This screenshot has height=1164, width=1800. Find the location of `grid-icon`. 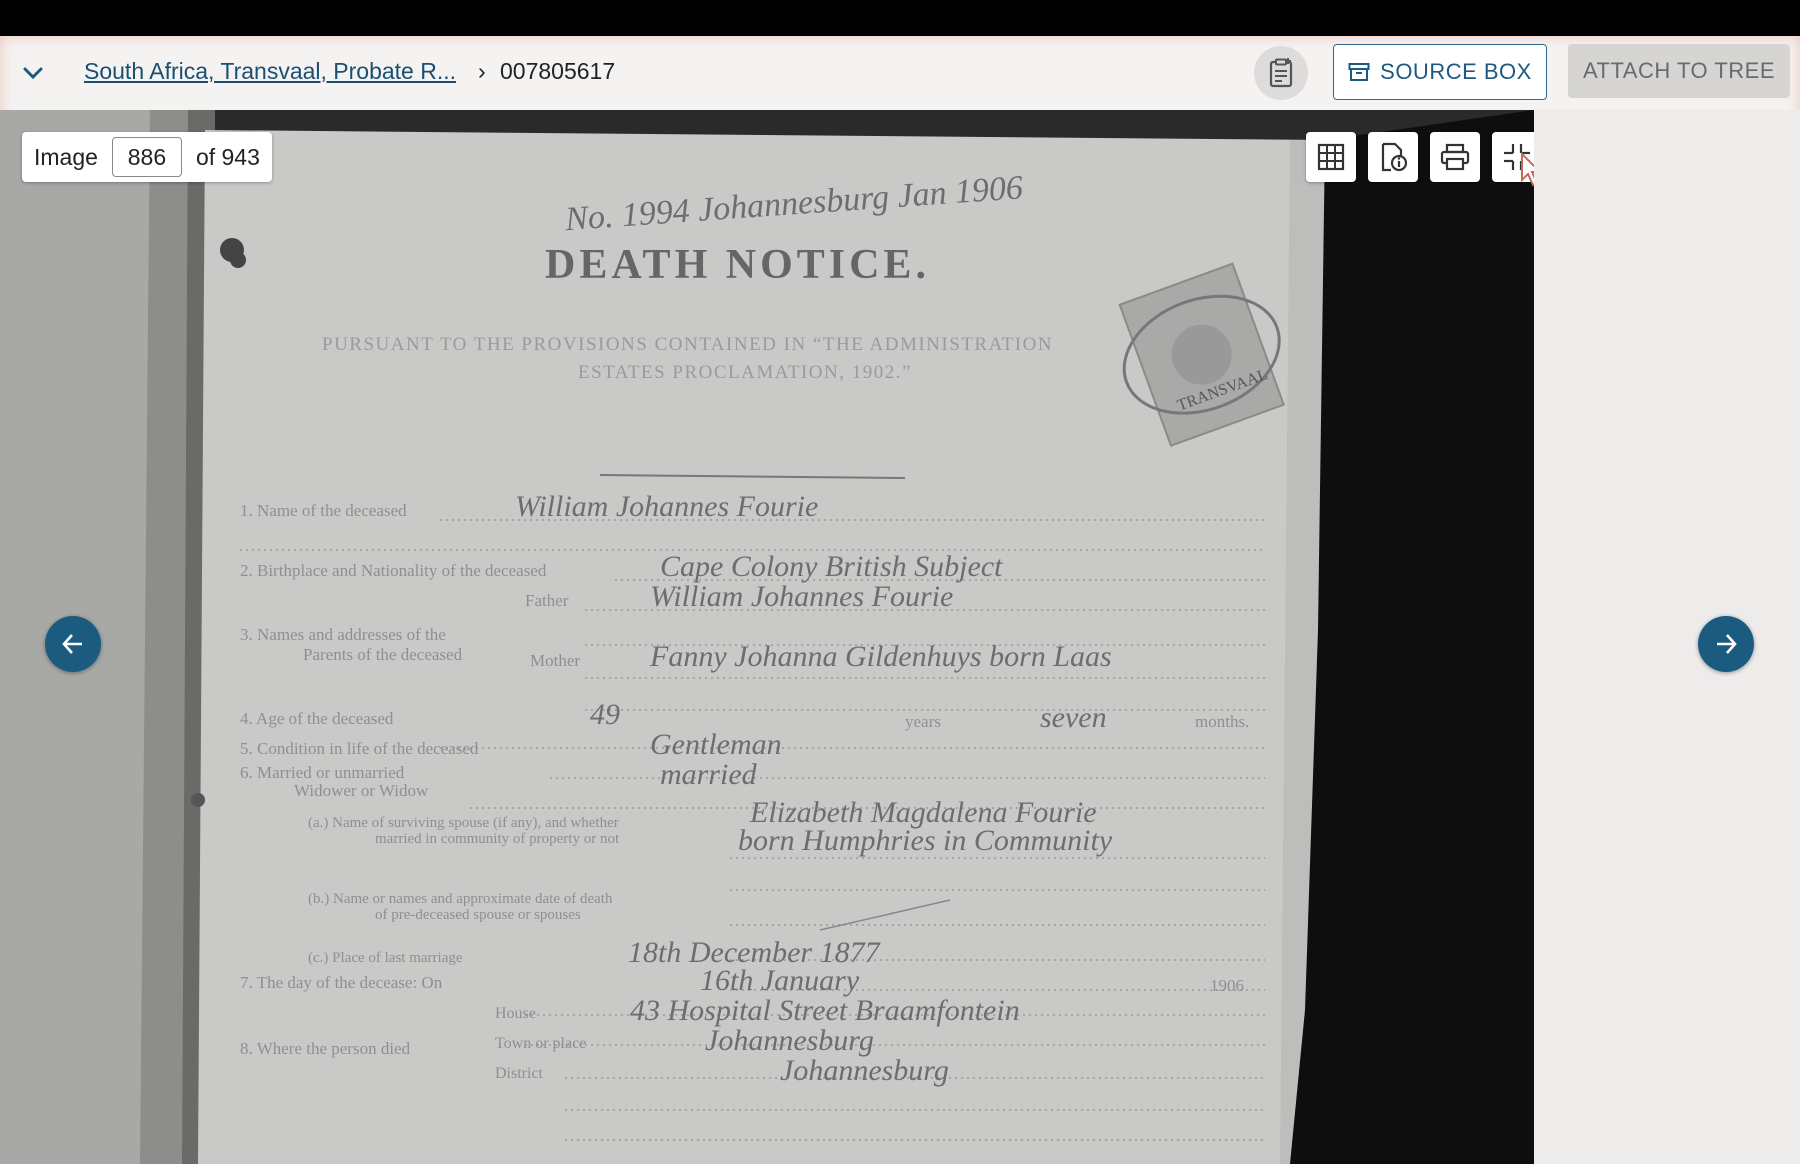

grid-icon is located at coordinates (1331, 157).